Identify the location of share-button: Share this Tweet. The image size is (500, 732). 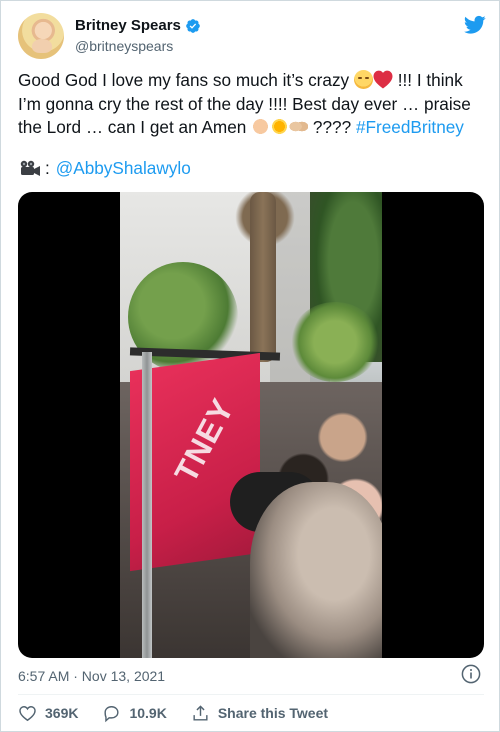
(259, 713).